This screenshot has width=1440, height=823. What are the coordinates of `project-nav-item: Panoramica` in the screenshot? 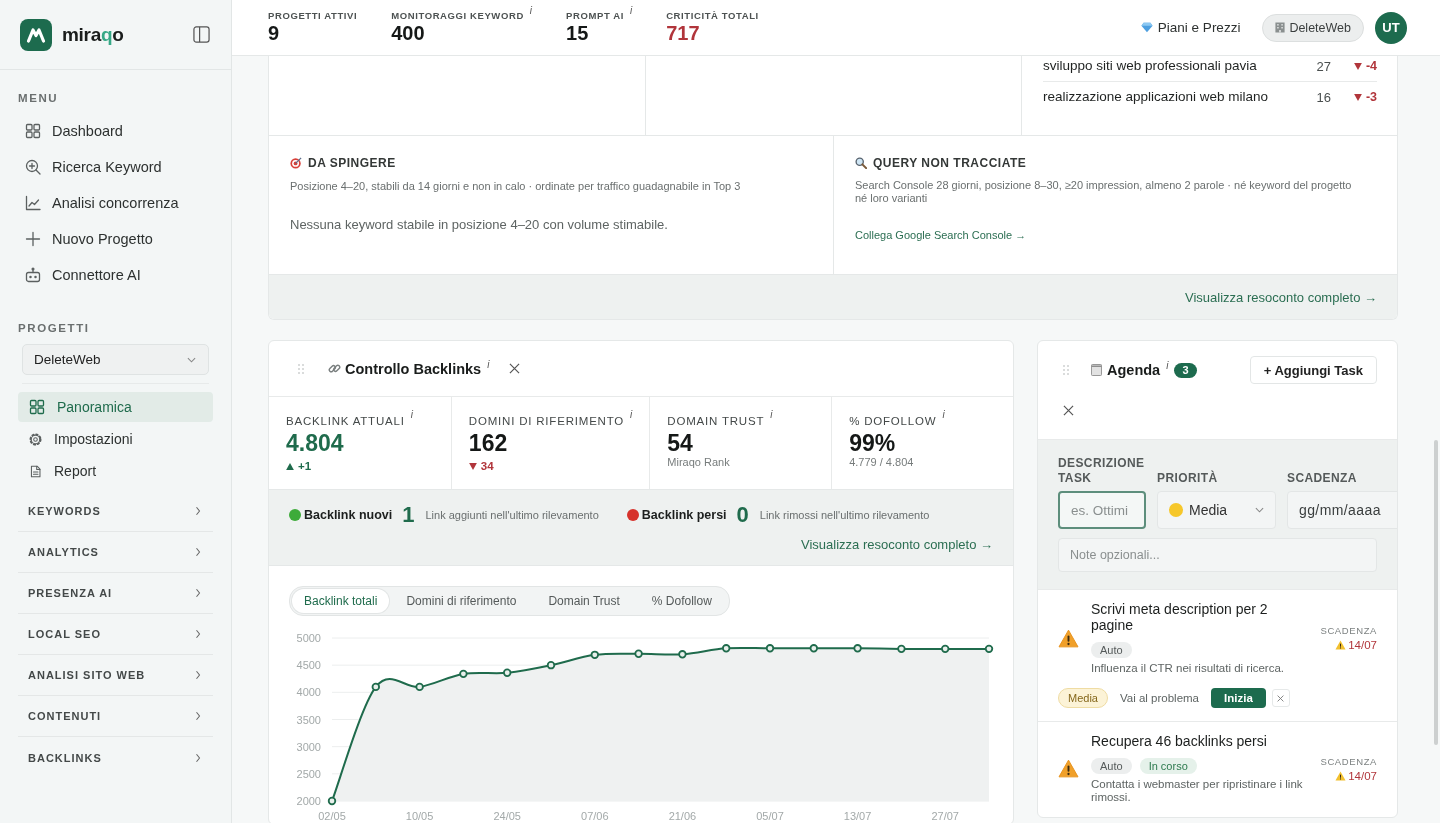 It's located at (115, 407).